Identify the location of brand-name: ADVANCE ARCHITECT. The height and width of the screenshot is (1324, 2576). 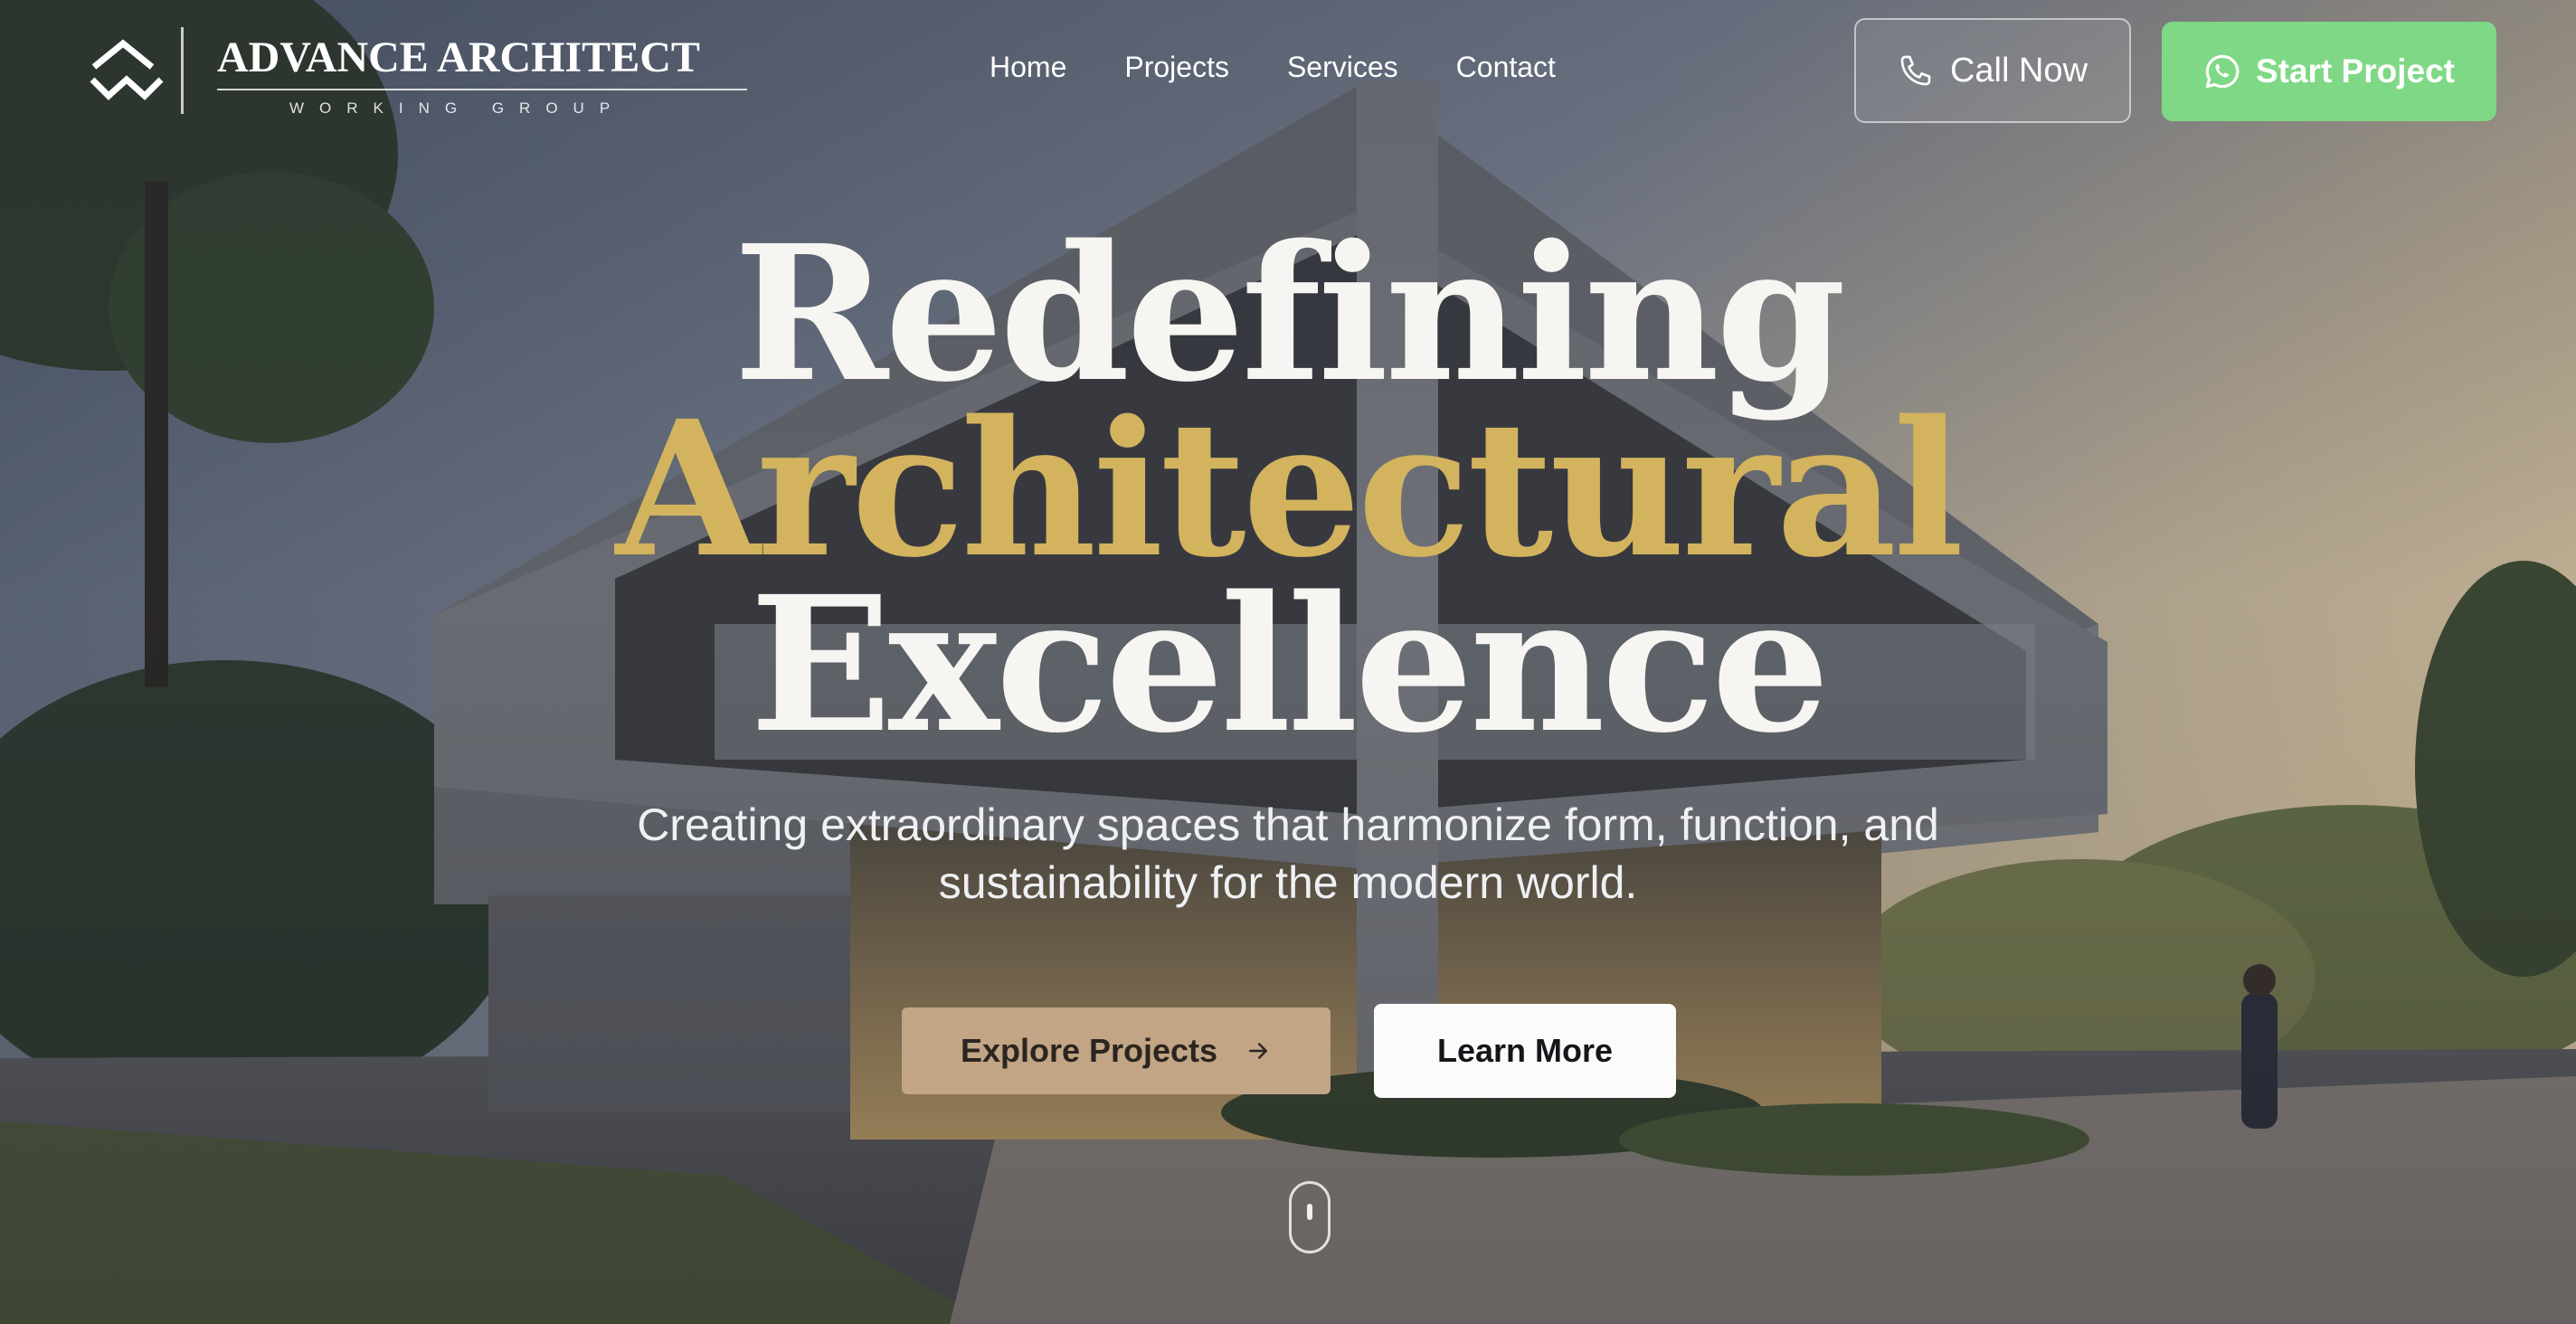
(459, 57).